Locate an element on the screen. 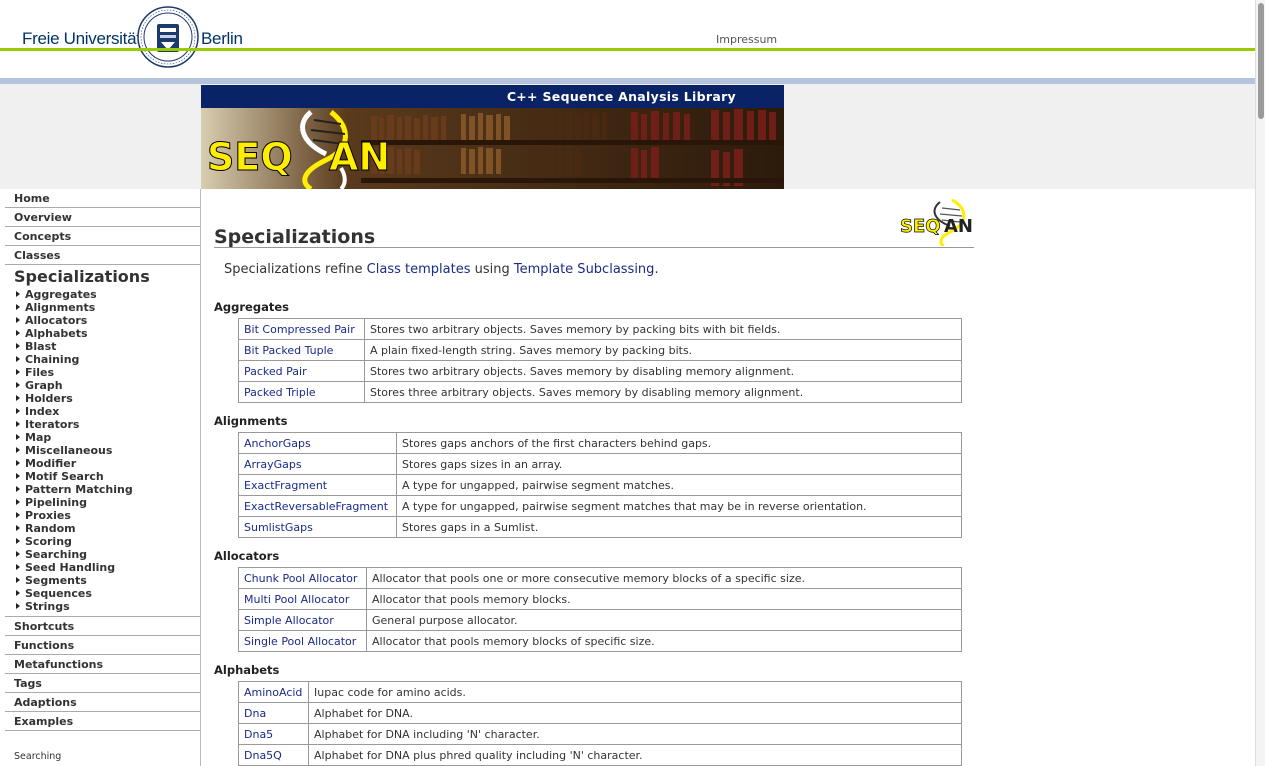 This screenshot has height=766, width=1265. nav-subitem-pipelining: Pipelining is located at coordinates (102, 502).